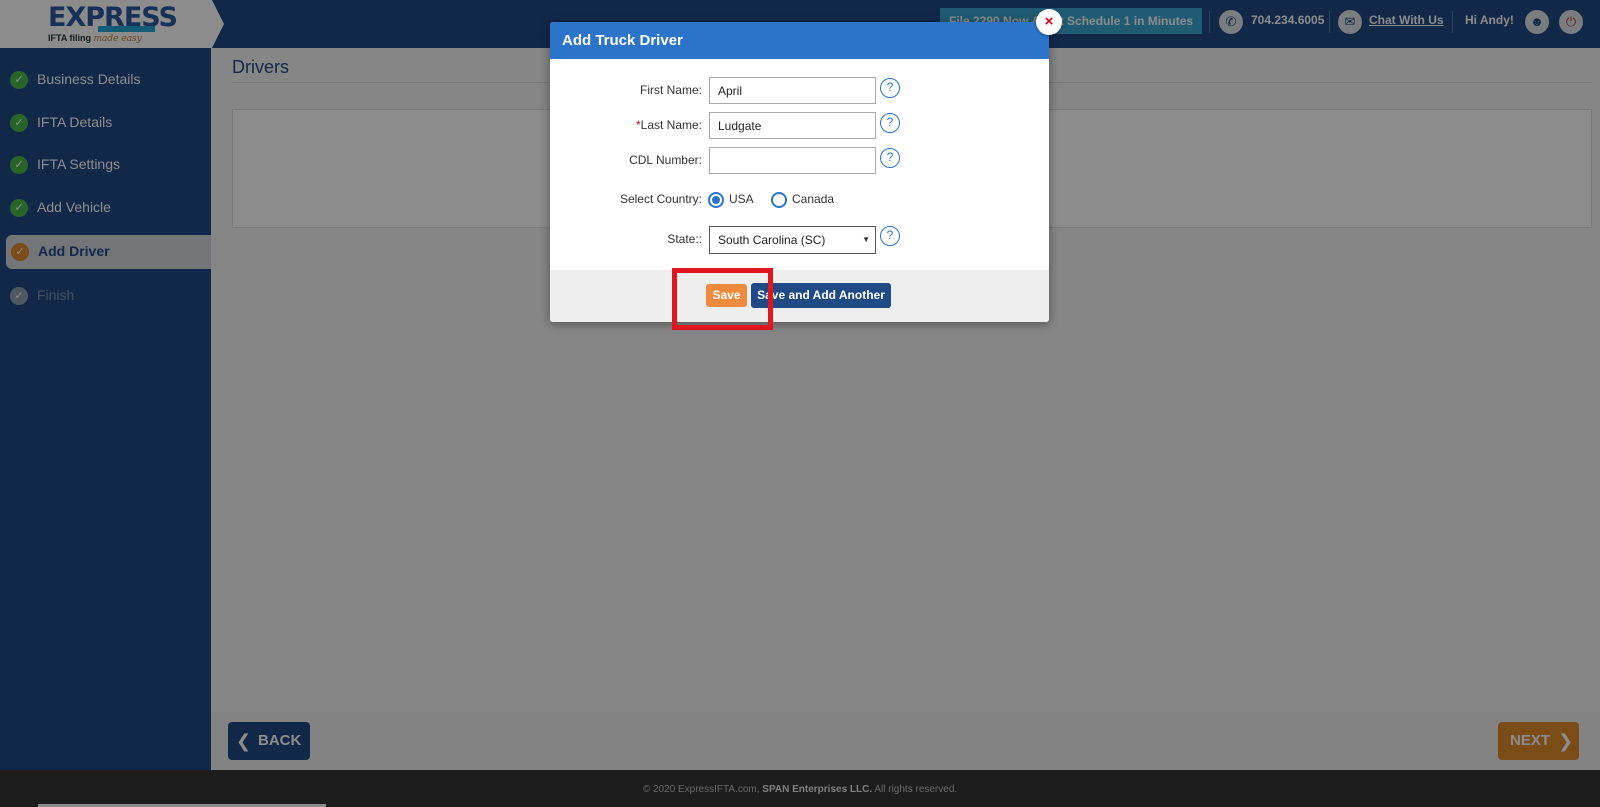 The height and width of the screenshot is (807, 1600). Describe the element at coordinates (799, 40) in the screenshot. I see `dialog-header: Add Truck Driver` at that location.